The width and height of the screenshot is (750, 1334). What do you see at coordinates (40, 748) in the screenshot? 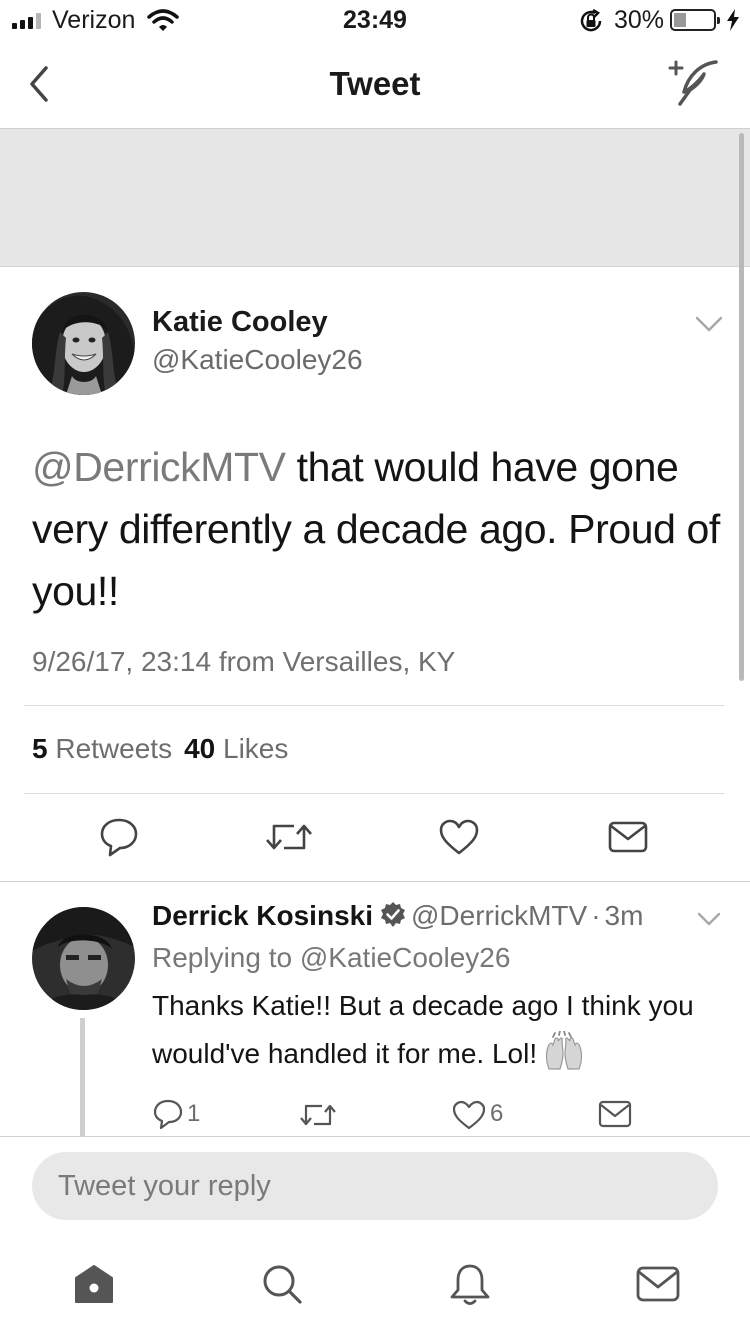
I see `retweets-count: 5` at bounding box center [40, 748].